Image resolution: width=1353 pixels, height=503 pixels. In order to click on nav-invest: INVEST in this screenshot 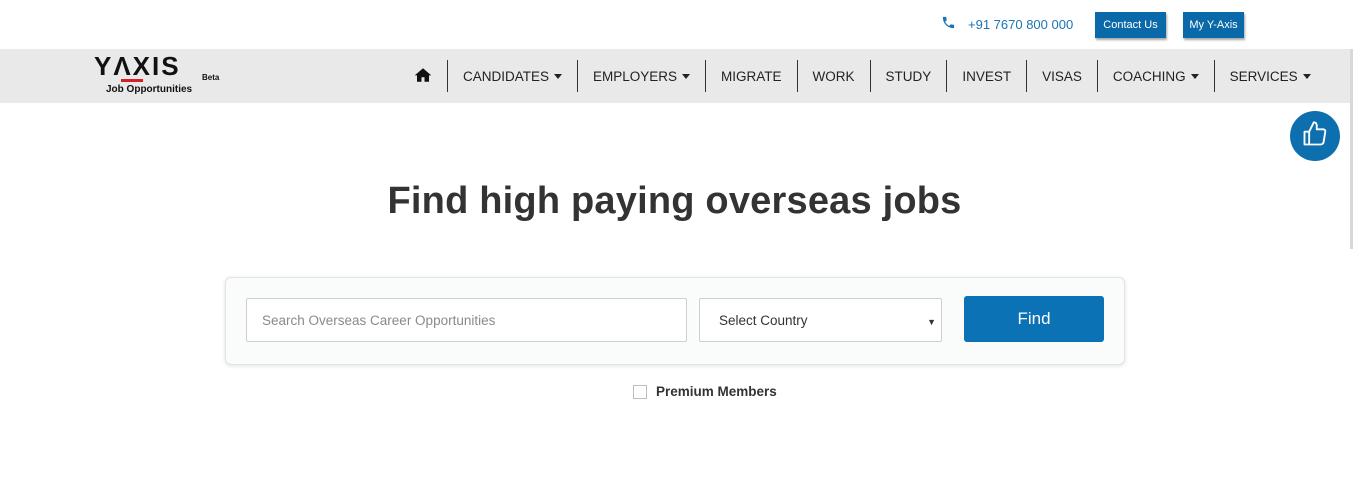, I will do `click(986, 76)`.